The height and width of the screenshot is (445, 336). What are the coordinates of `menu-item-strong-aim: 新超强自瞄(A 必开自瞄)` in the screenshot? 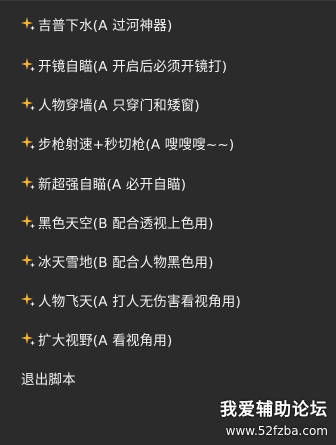 It's located at (168, 183).